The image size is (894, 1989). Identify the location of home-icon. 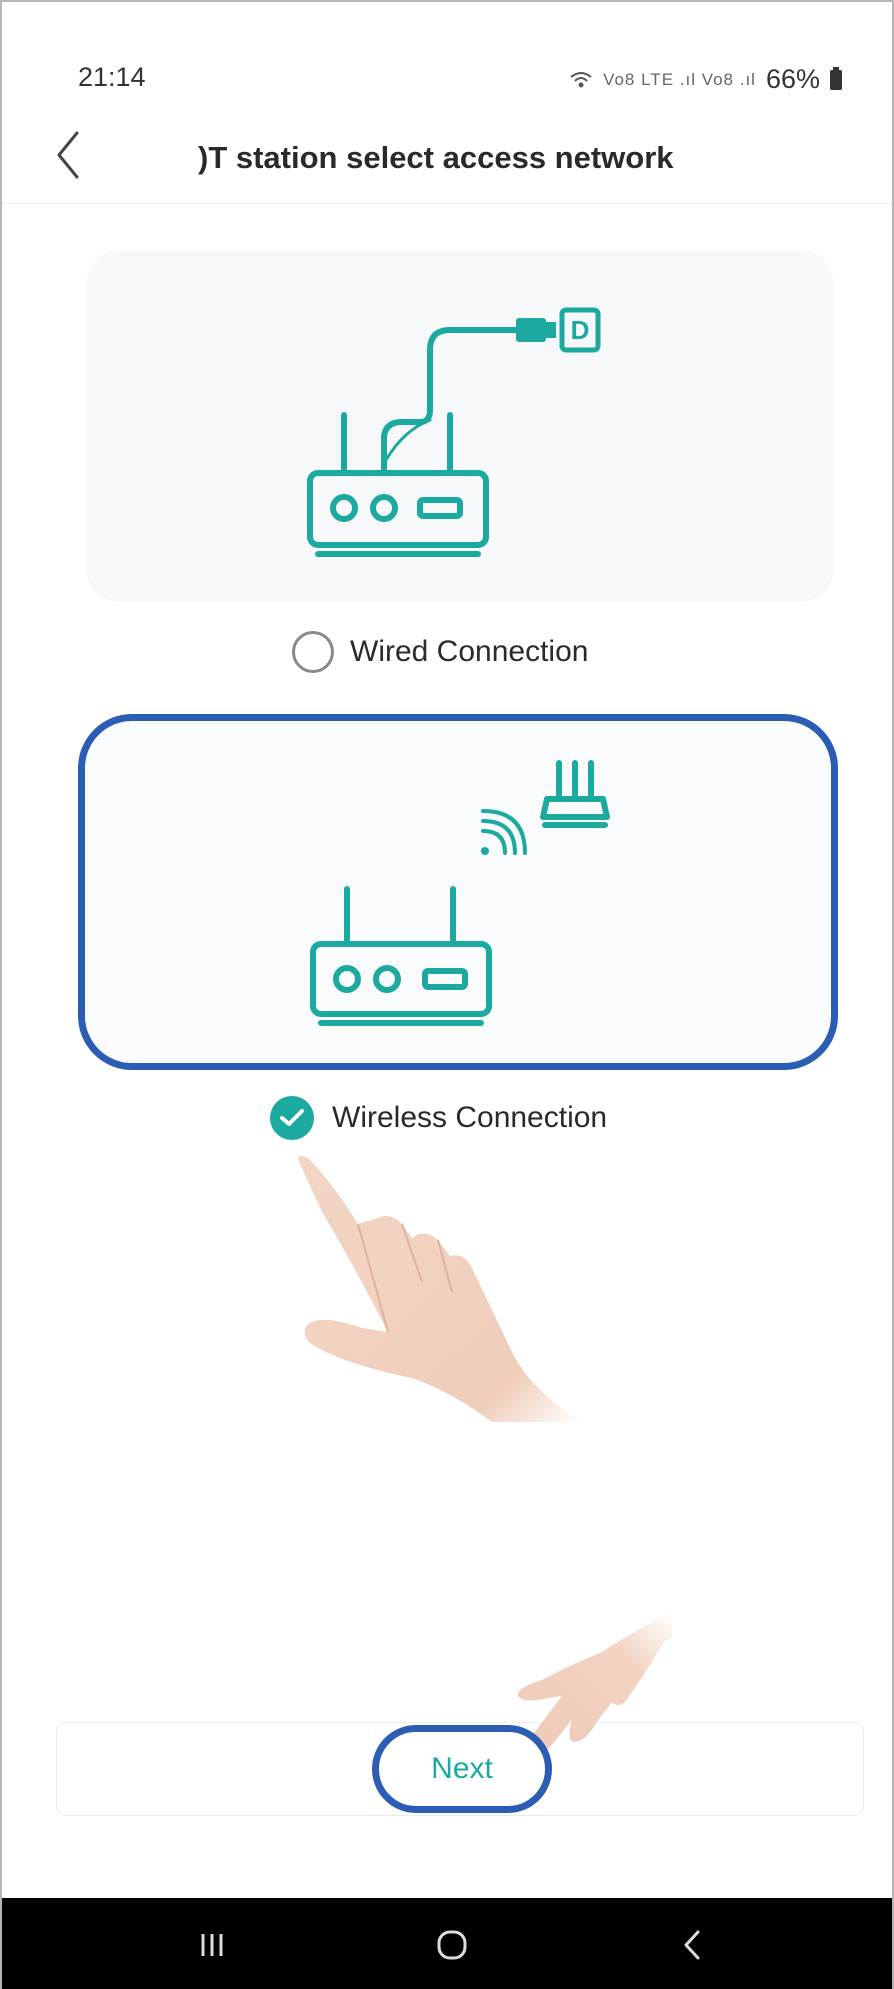
(452, 1944).